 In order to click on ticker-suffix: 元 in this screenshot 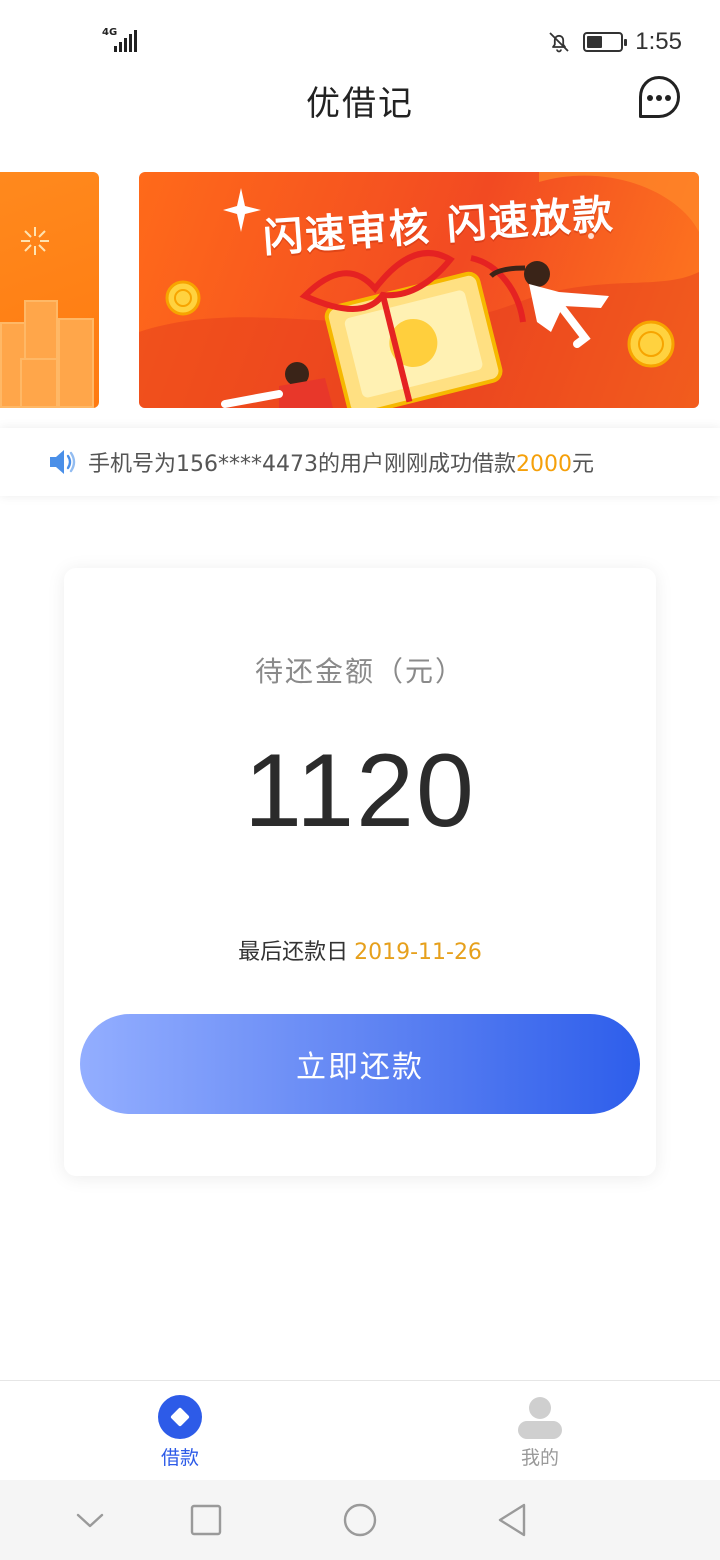, I will do `click(582, 464)`.